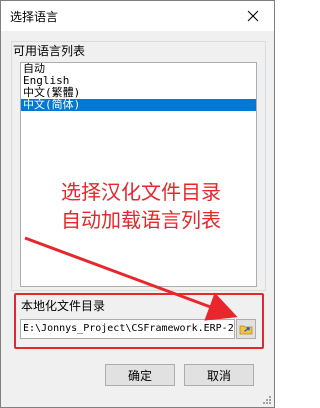 This screenshot has height=408, width=320. Describe the element at coordinates (138, 105) in the screenshot. I see `list-item-selected: 中文(简体)` at that location.